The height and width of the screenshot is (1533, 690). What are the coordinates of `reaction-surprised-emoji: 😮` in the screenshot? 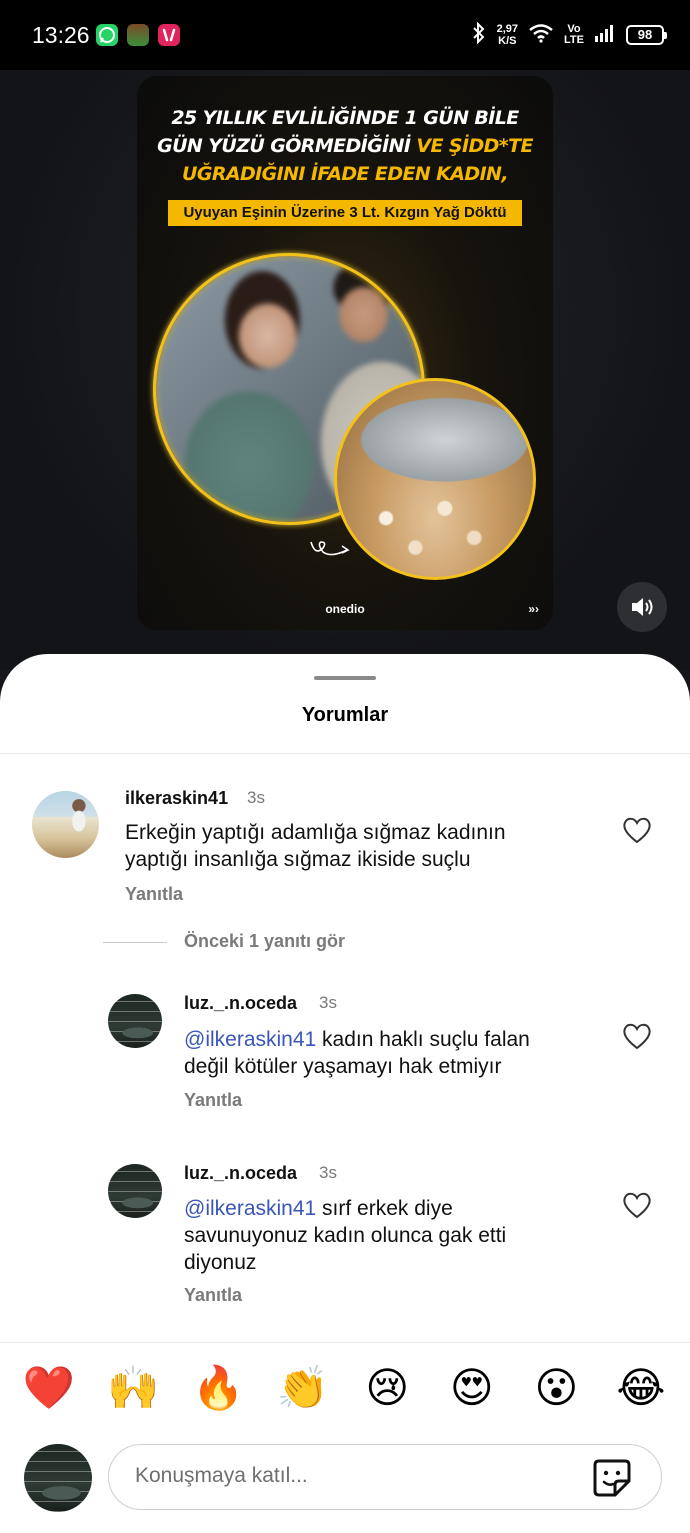 It's located at (556, 1388).